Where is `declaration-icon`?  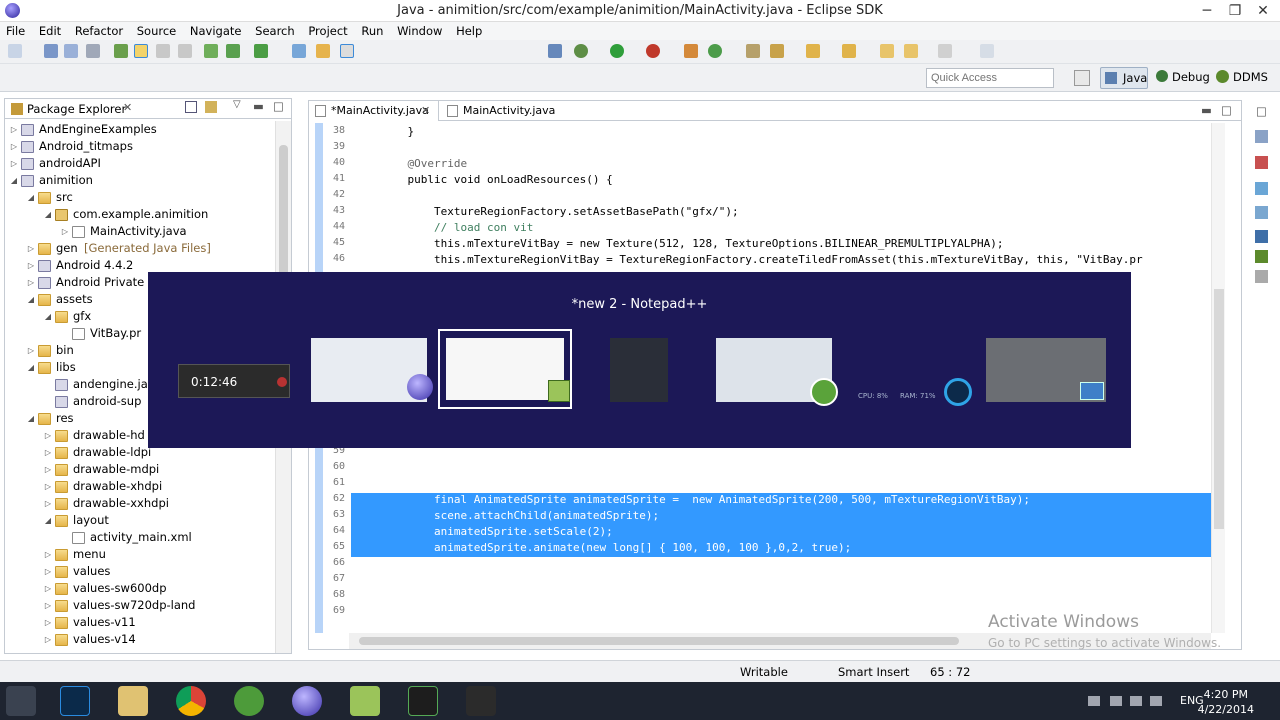 declaration-icon is located at coordinates (1261, 212).